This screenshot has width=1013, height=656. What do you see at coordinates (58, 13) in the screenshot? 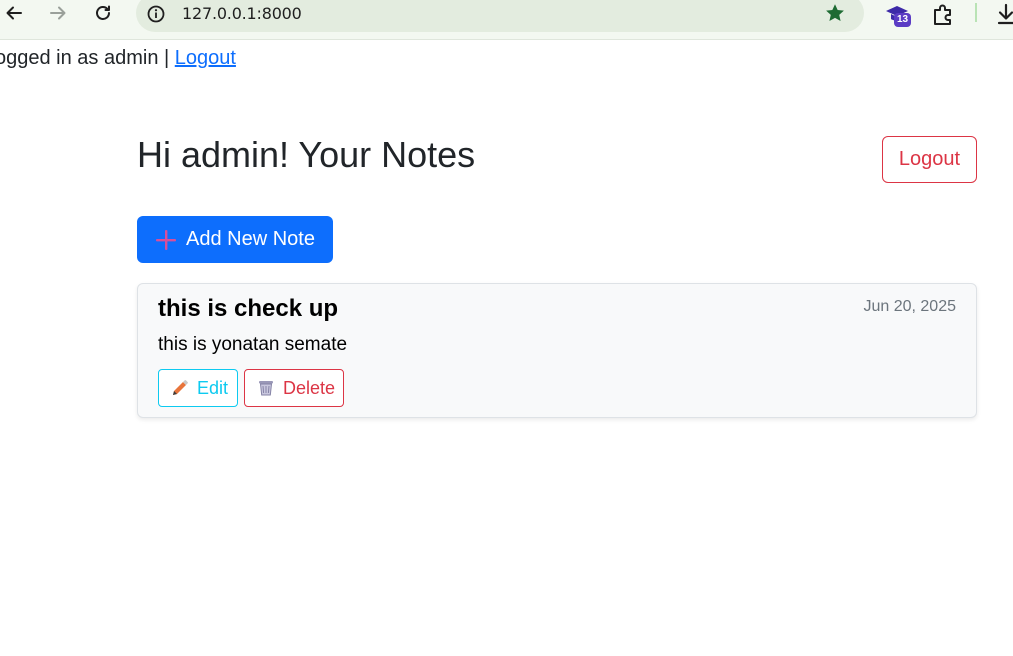
I see `forward-arrow-icon` at bounding box center [58, 13].